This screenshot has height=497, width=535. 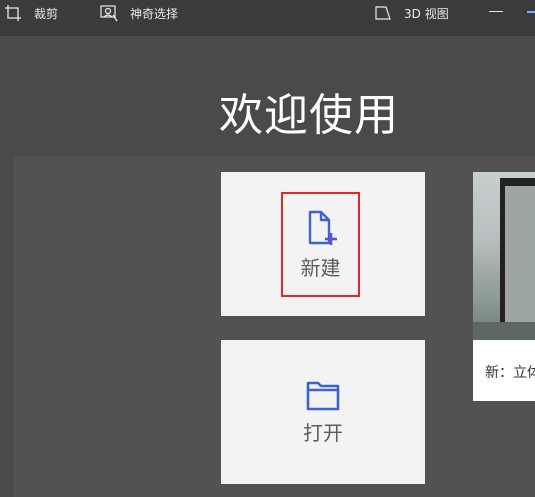 What do you see at coordinates (322, 227) in the screenshot?
I see `new-file-icon` at bounding box center [322, 227].